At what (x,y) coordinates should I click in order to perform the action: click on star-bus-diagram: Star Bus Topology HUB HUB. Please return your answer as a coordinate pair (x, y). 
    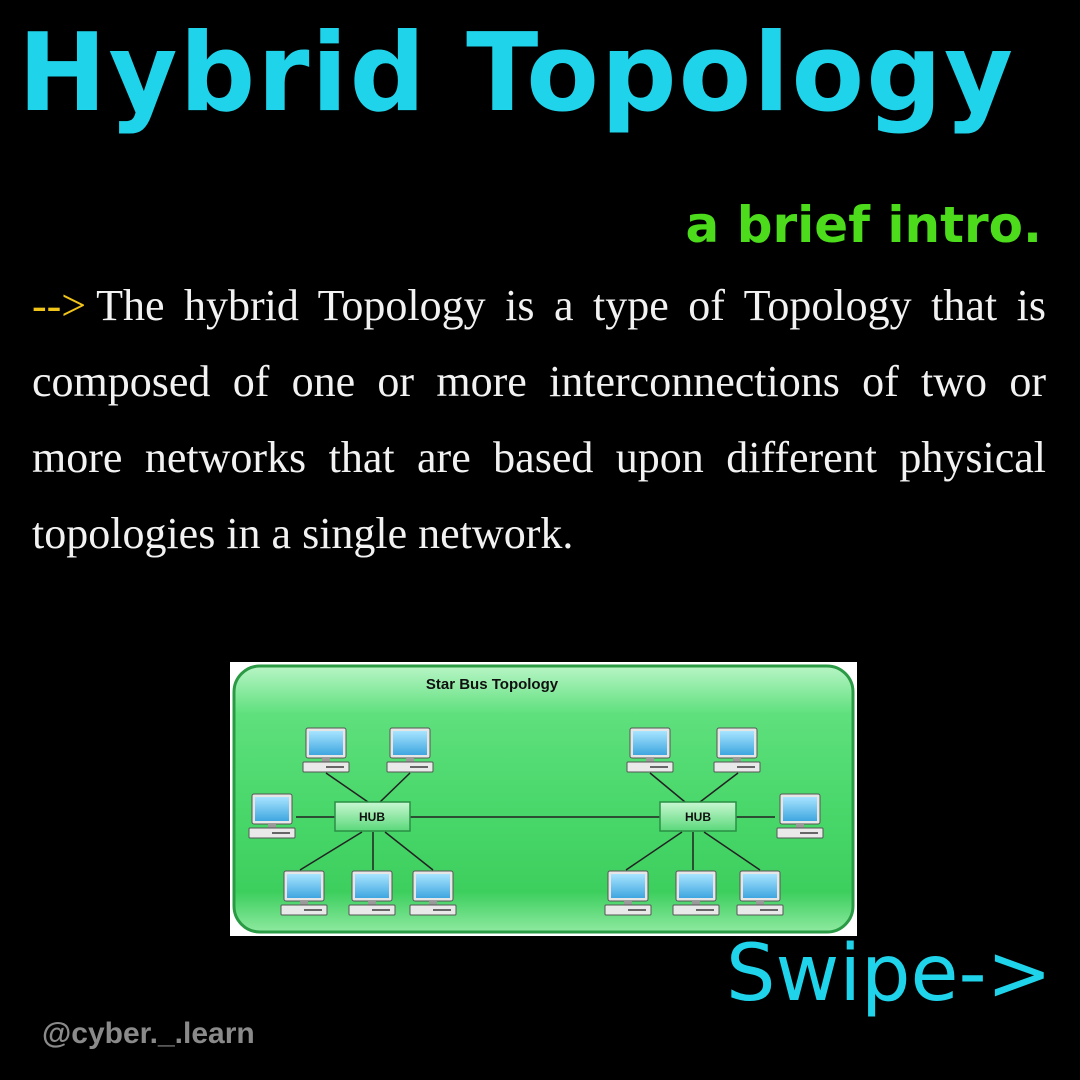
    Looking at the image, I should click on (543, 799).